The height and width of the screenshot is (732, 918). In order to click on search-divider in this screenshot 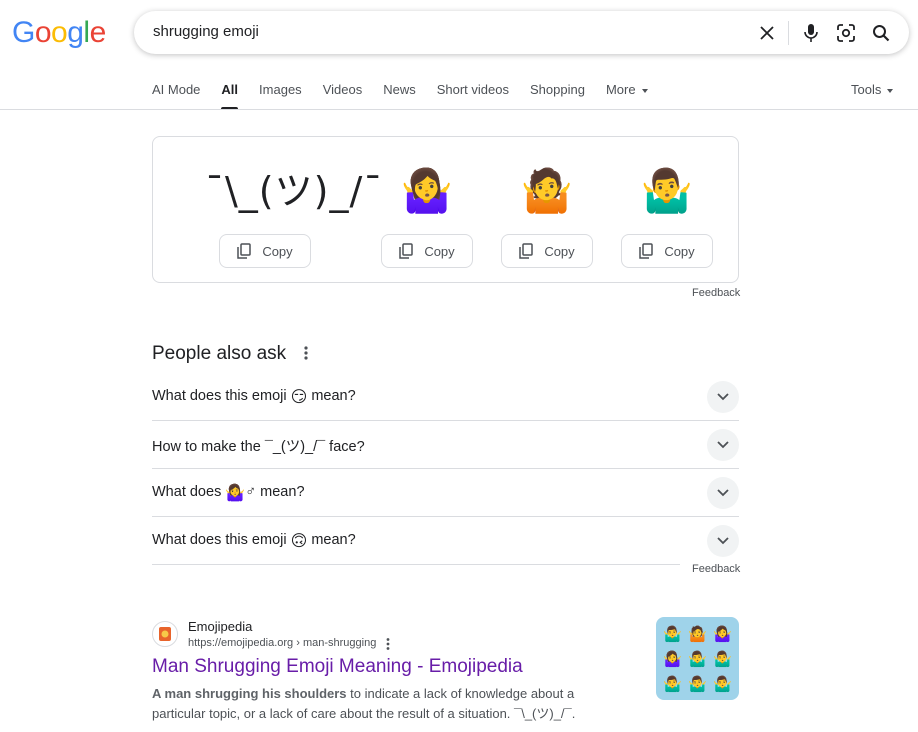, I will do `click(788, 33)`.